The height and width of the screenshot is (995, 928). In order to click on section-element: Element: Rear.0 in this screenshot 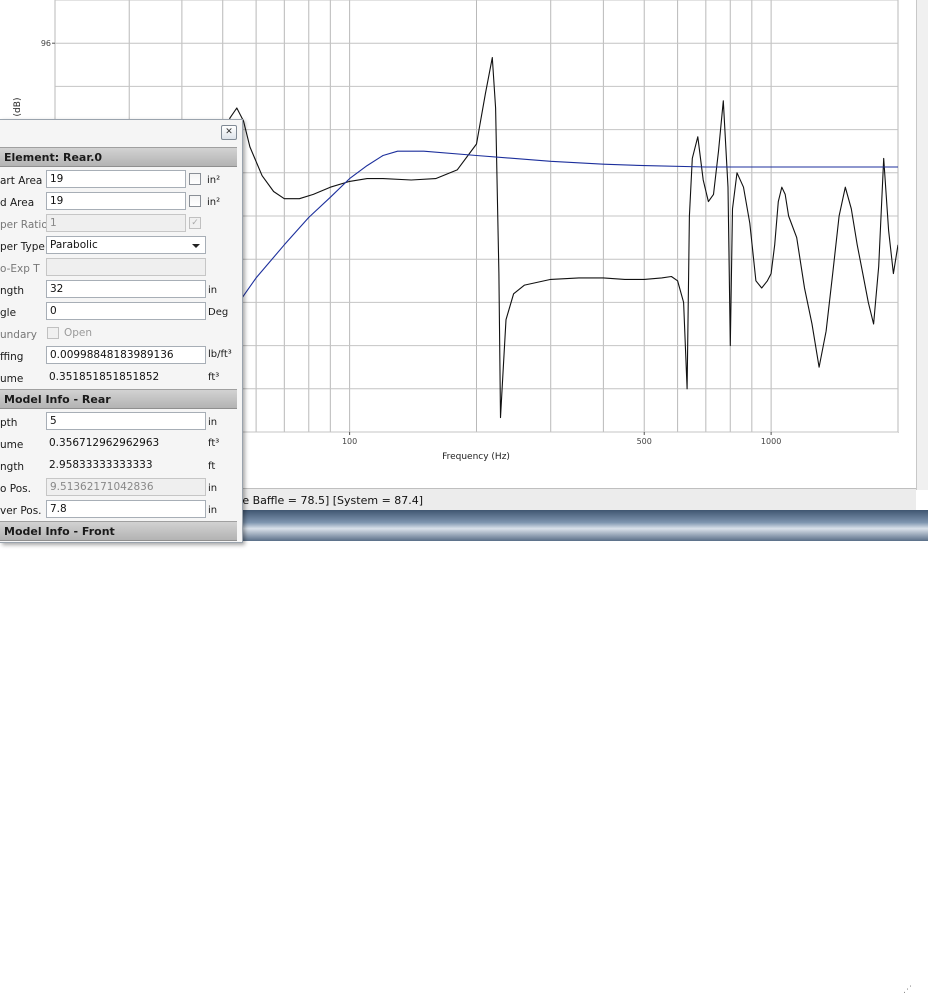, I will do `click(118, 157)`.